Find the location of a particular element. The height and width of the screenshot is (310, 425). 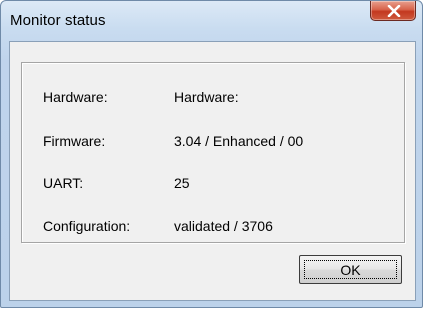

close-icon is located at coordinates (394, 11).